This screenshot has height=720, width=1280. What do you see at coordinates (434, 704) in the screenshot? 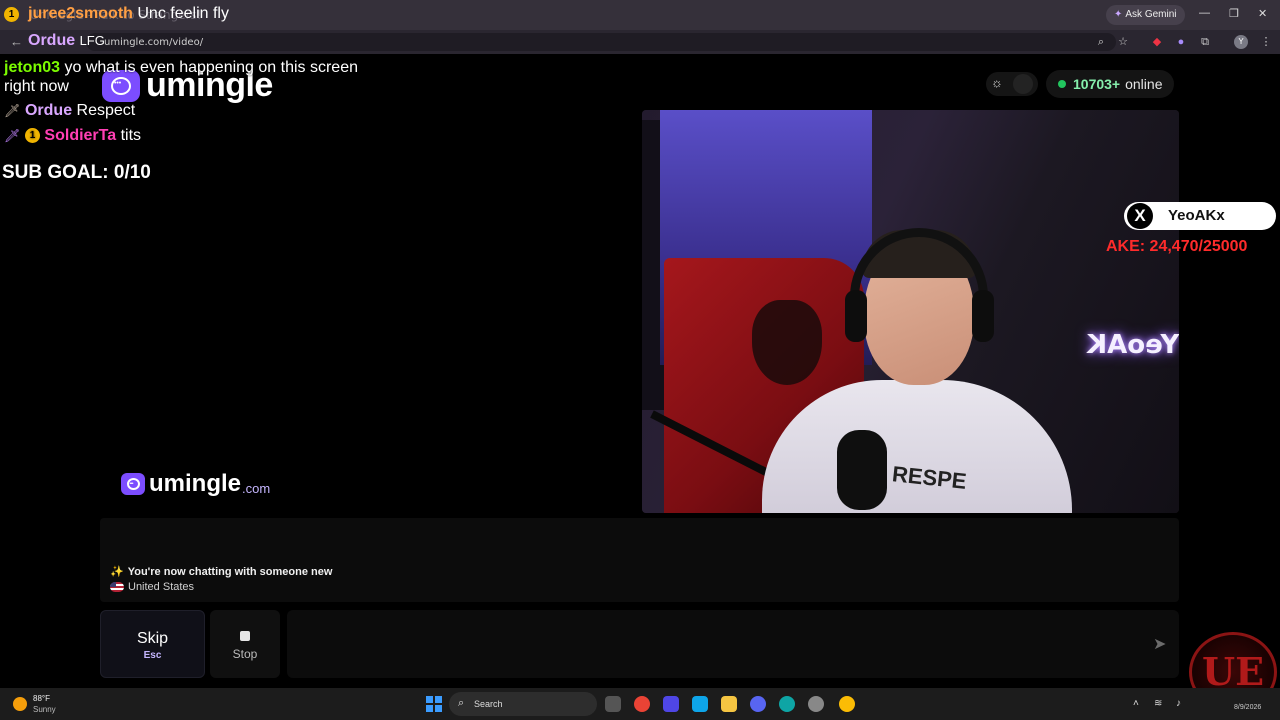
I see `windows-start-icon` at bounding box center [434, 704].